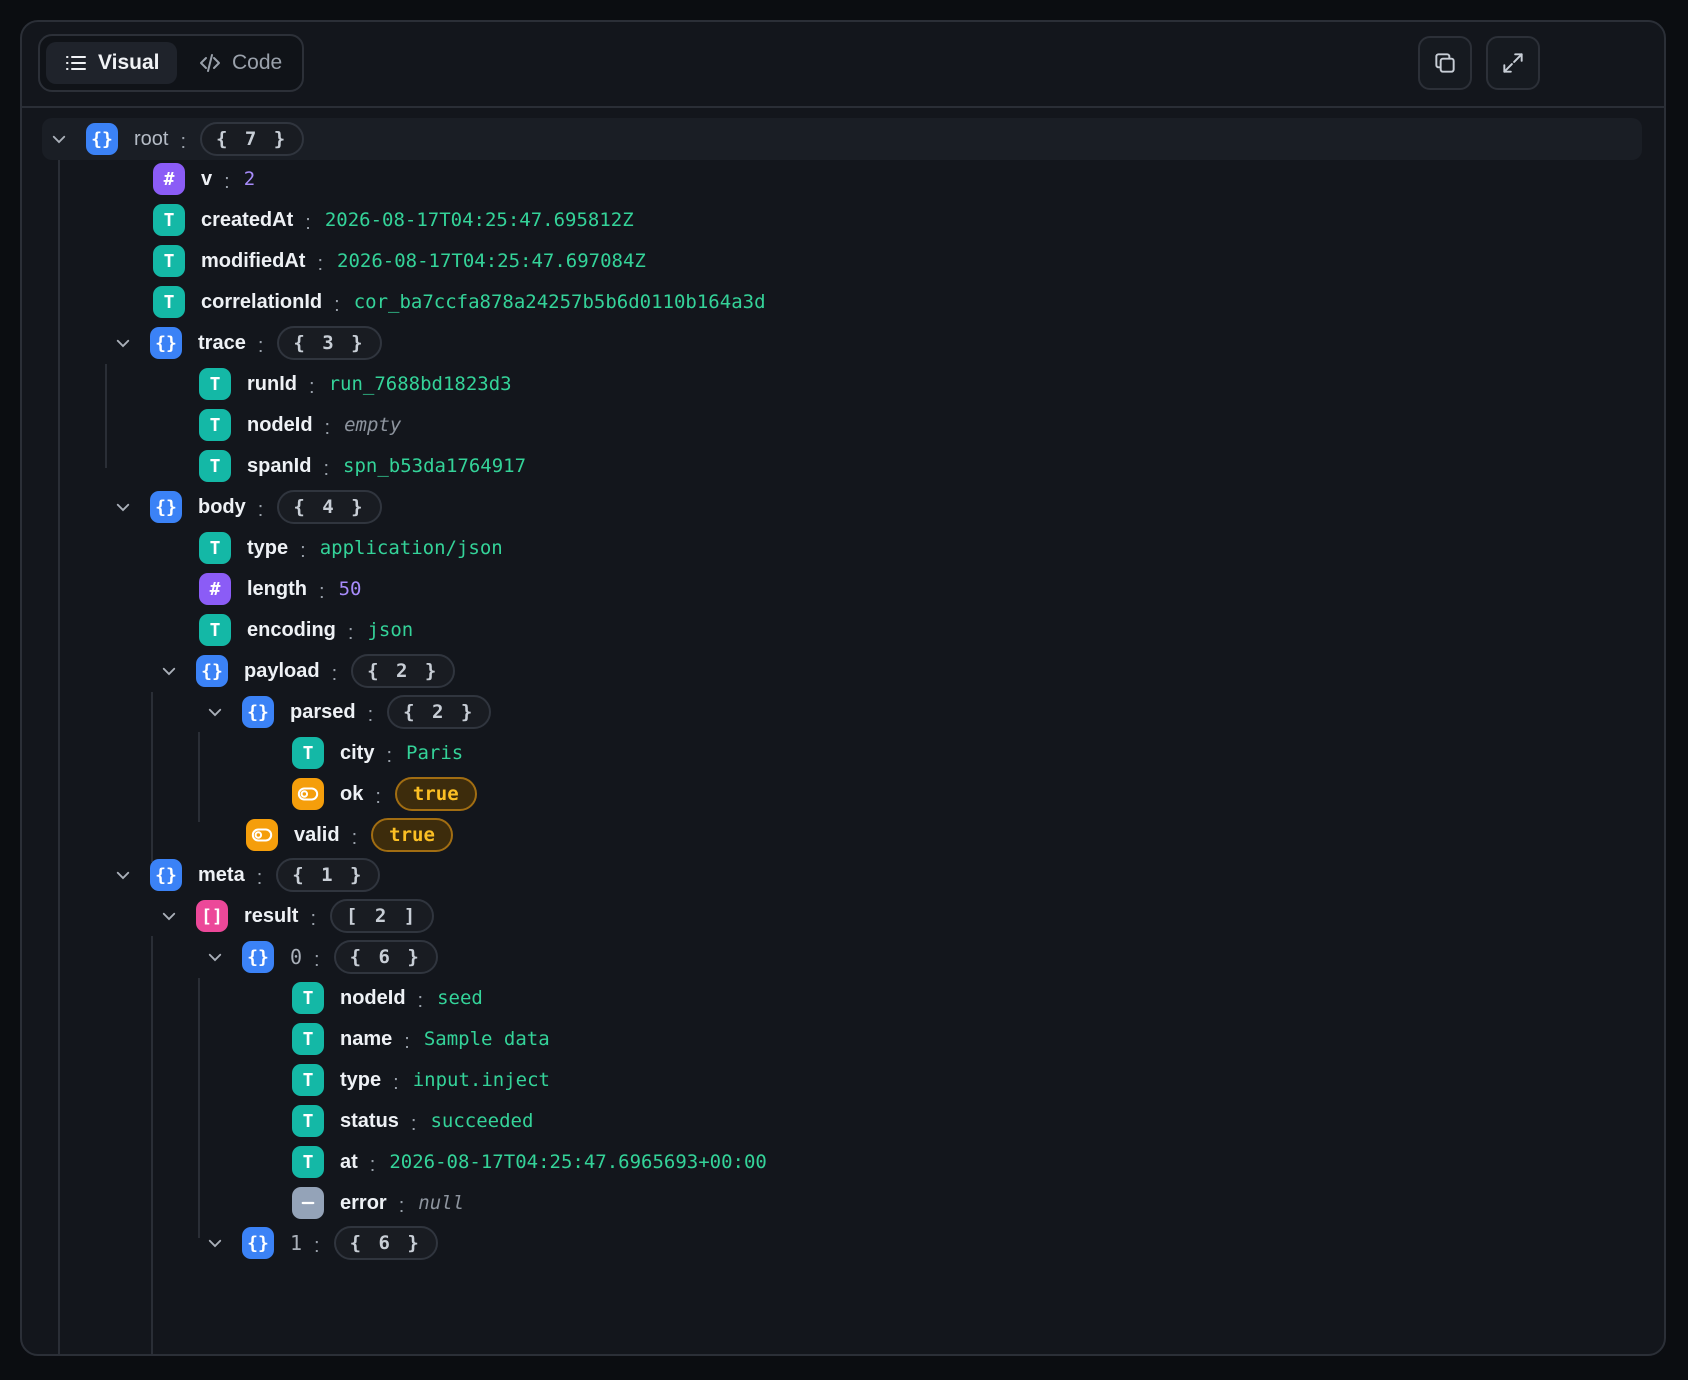 This screenshot has height=1380, width=1688. I want to click on tree-row-meta: {} meta : { 1 }, so click(244, 875).